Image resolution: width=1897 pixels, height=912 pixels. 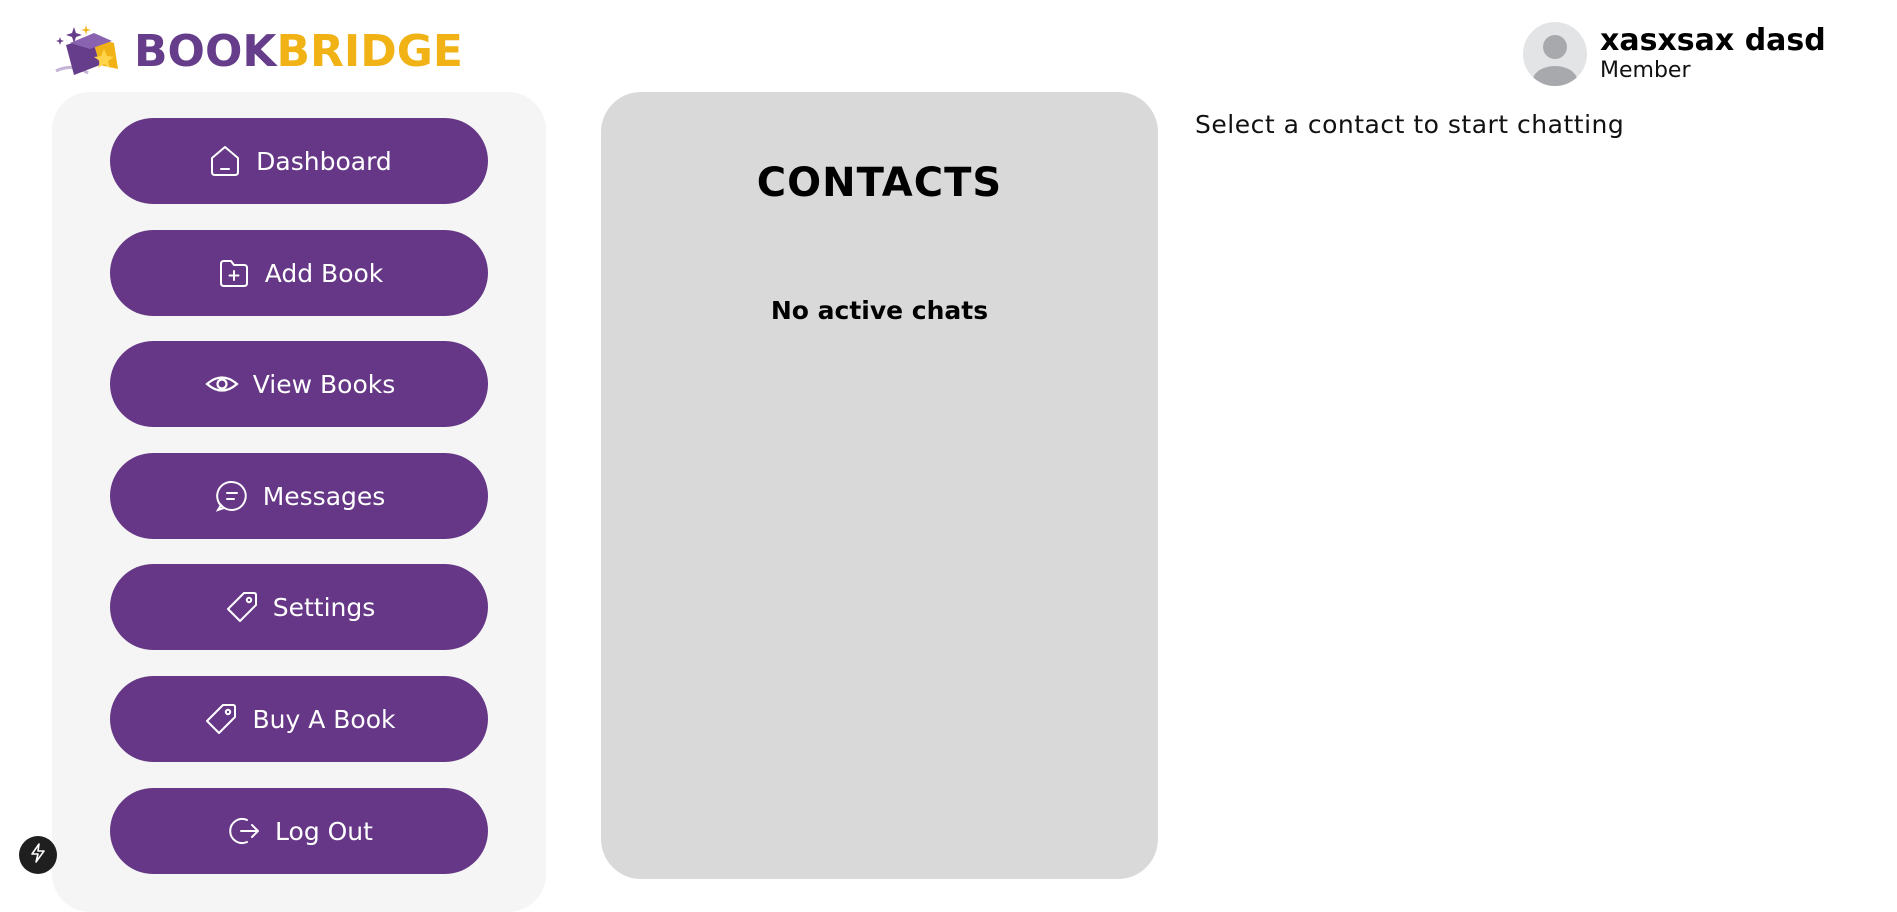 I want to click on sidebar-item-label: Dashboard, so click(x=324, y=161).